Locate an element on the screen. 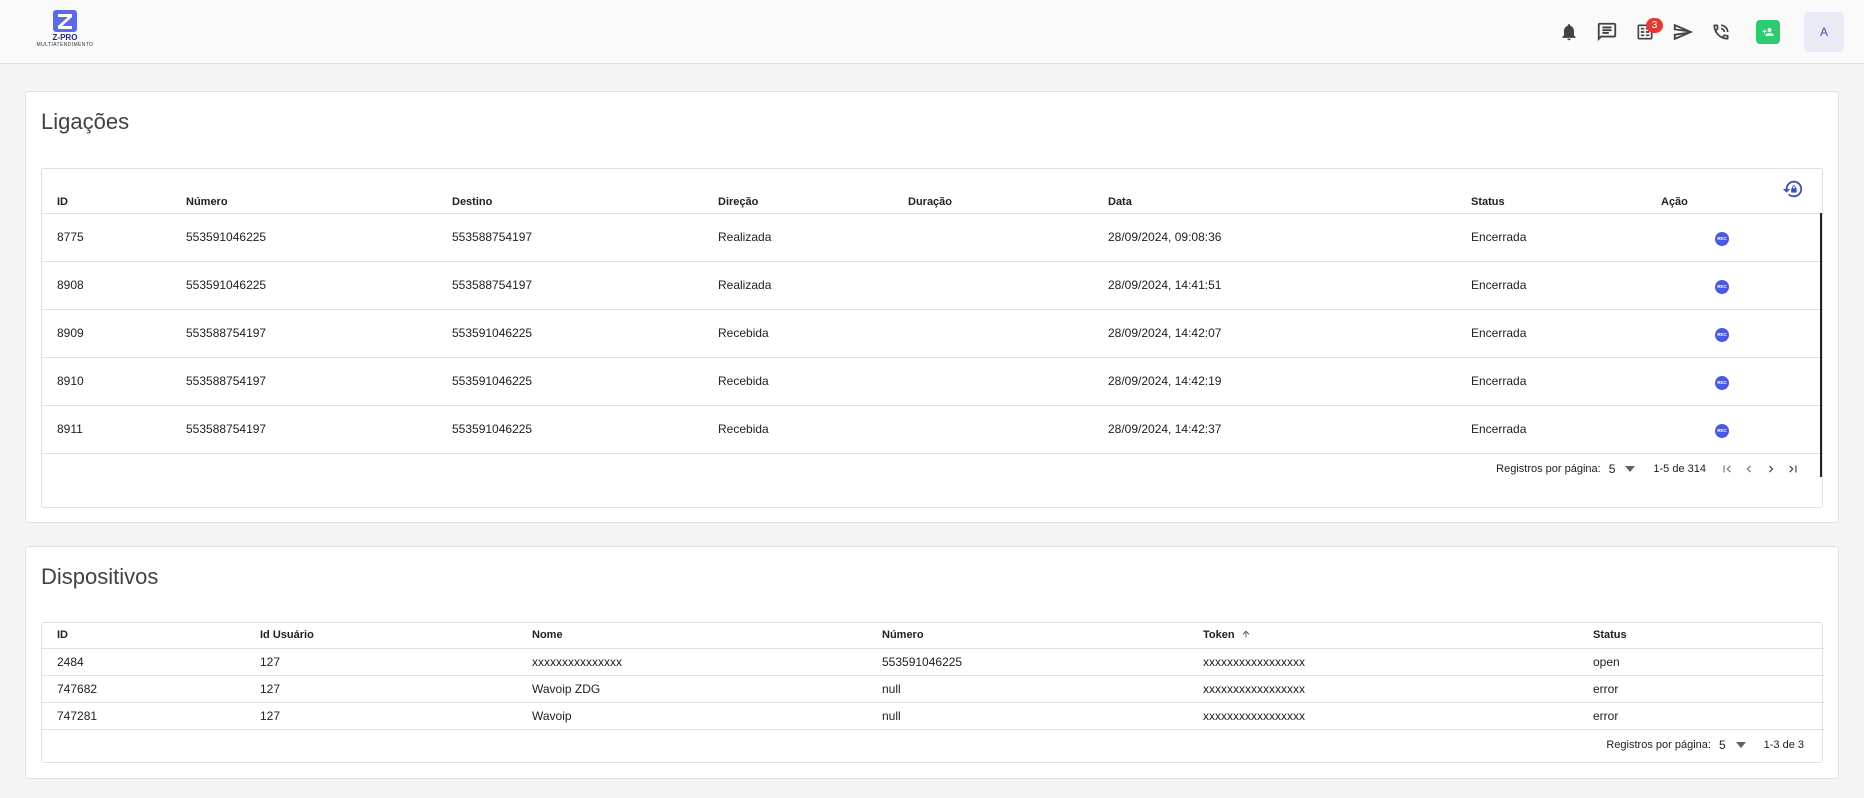  devices-header-row: ID Id Usuário Nome Número Token Status is located at coordinates (933, 635).